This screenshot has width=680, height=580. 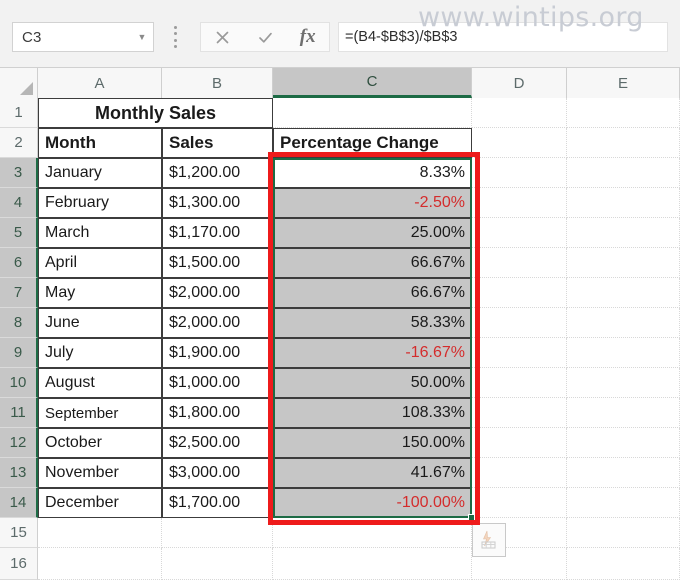 I want to click on table-row-cell-month: September, so click(x=100, y=413).